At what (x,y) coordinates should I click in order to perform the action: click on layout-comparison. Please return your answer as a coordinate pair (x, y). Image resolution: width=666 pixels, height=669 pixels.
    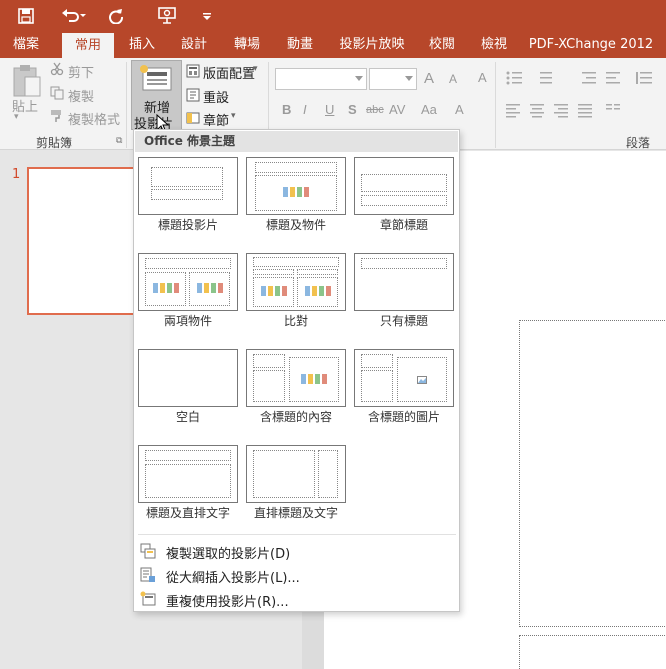
    Looking at the image, I should click on (296, 282).